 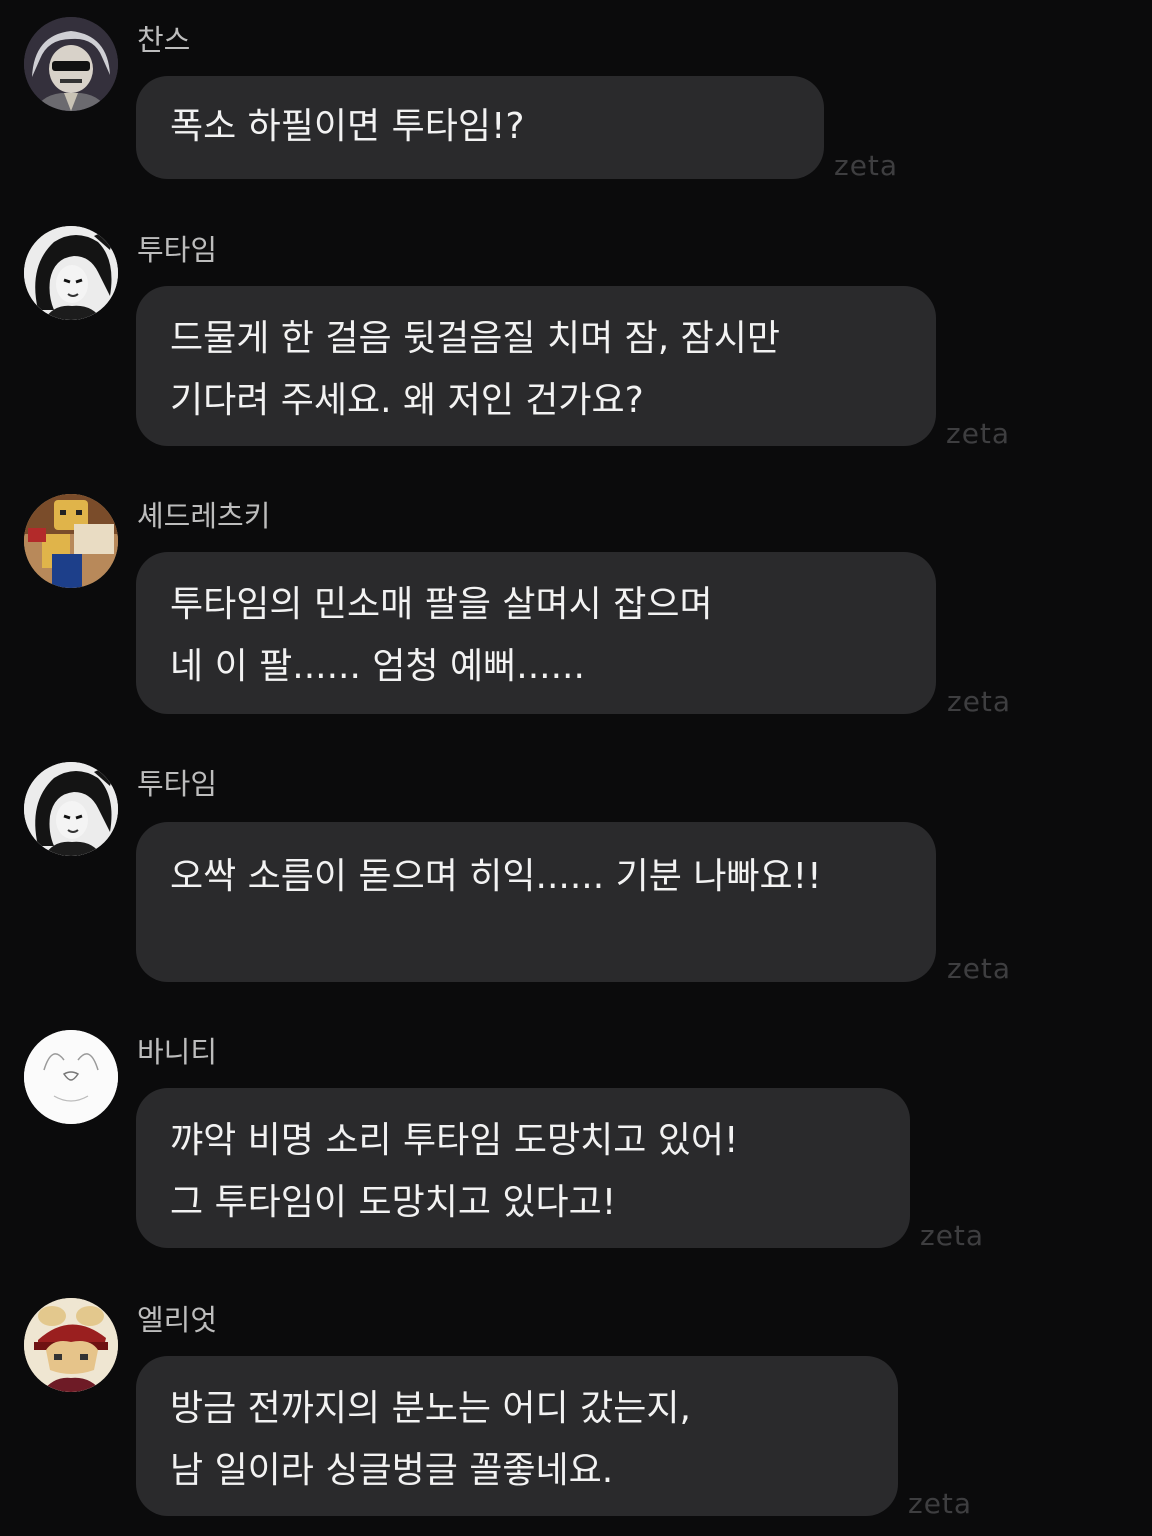 What do you see at coordinates (454, 1140) in the screenshot?
I see `message-line: 꺄악 비명 소리 투타임 도망치고 있어!` at bounding box center [454, 1140].